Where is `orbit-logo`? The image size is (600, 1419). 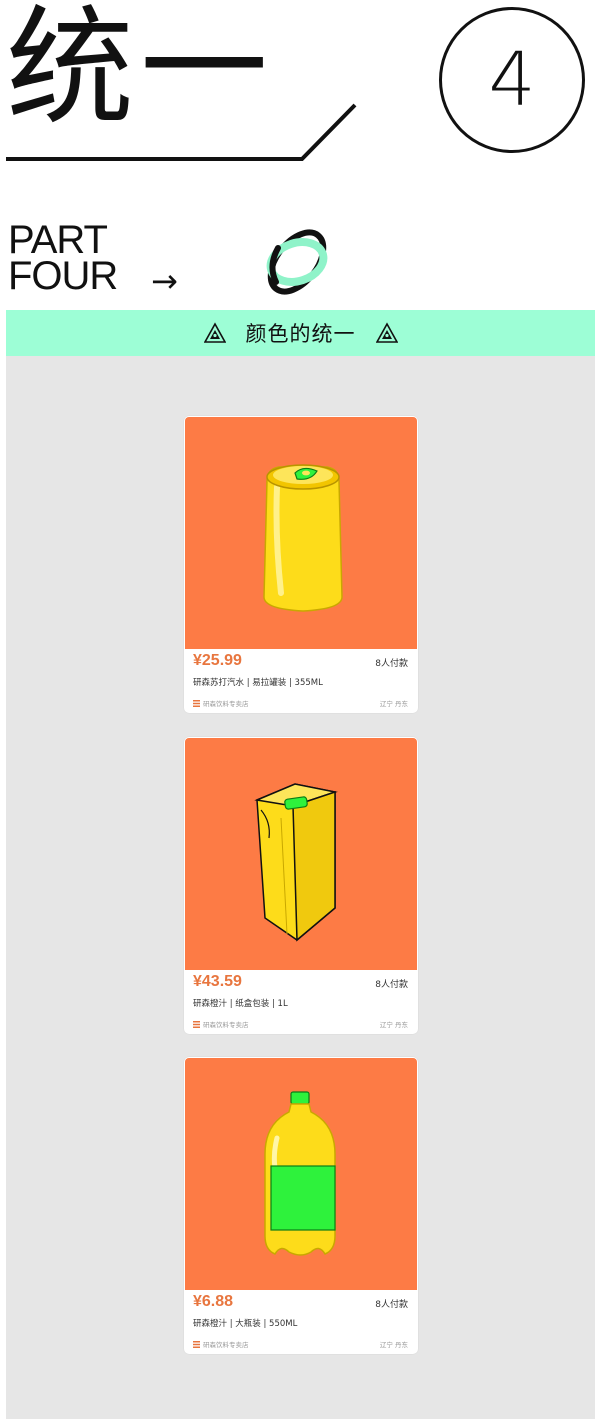
orbit-logo is located at coordinates (297, 262).